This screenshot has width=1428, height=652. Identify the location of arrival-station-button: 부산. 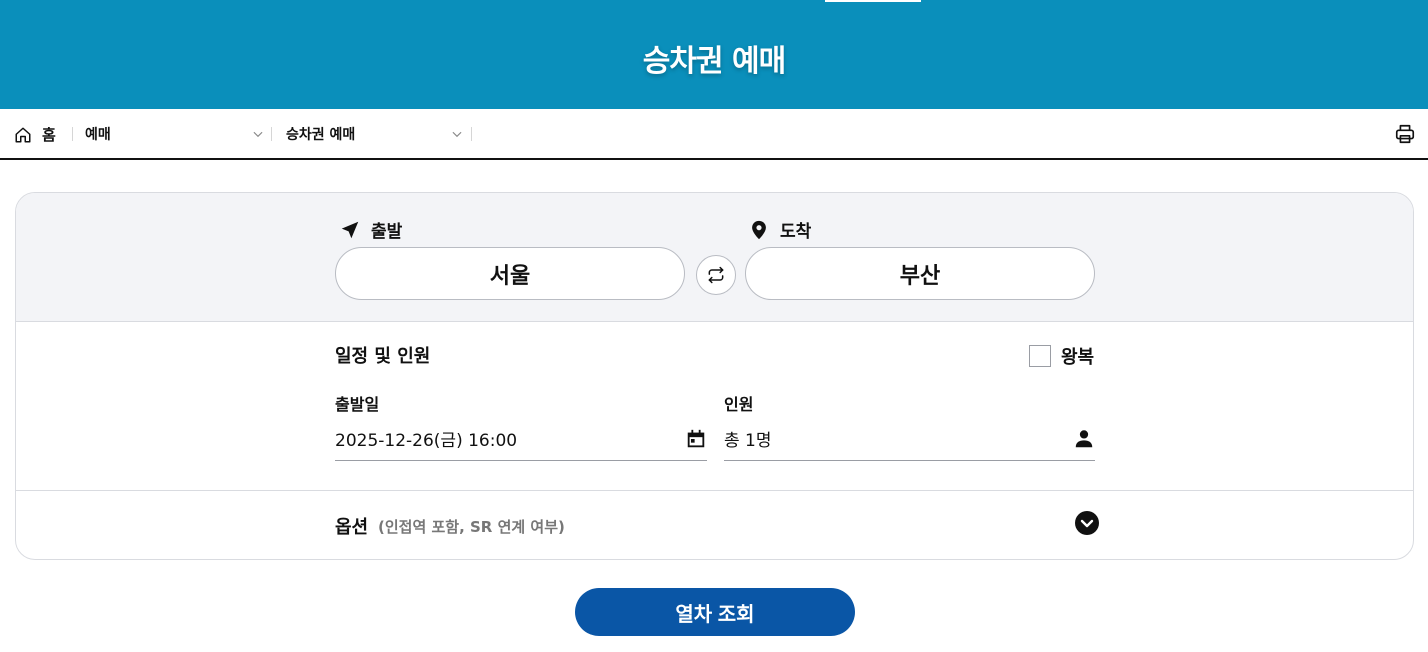
(920, 273).